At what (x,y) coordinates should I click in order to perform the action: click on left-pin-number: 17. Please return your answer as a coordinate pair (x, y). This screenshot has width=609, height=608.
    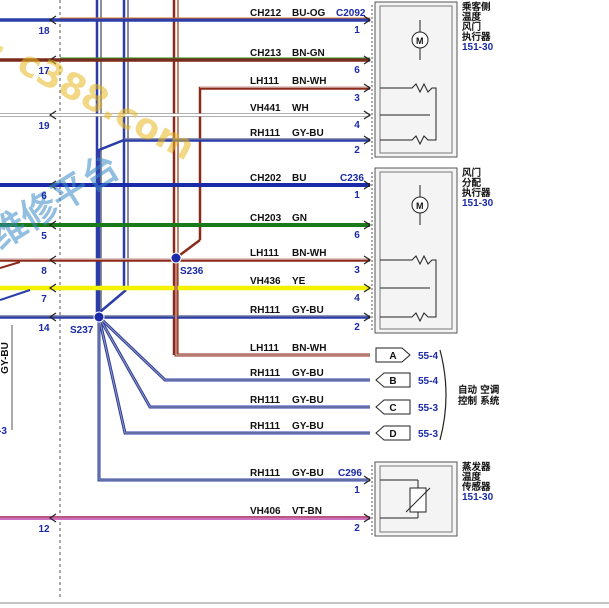
    Looking at the image, I should click on (44, 71).